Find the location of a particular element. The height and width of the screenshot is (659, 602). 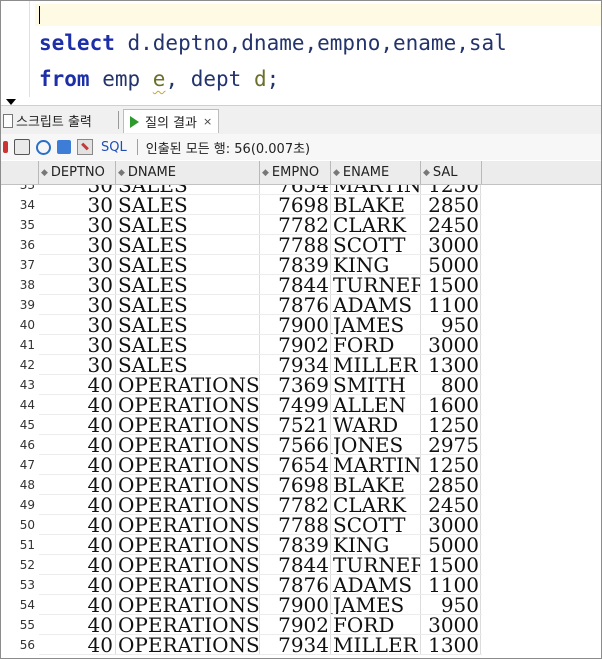

table-row: 56 40 OPERATIONS 7934 MILLER 1300 is located at coordinates (301, 645).